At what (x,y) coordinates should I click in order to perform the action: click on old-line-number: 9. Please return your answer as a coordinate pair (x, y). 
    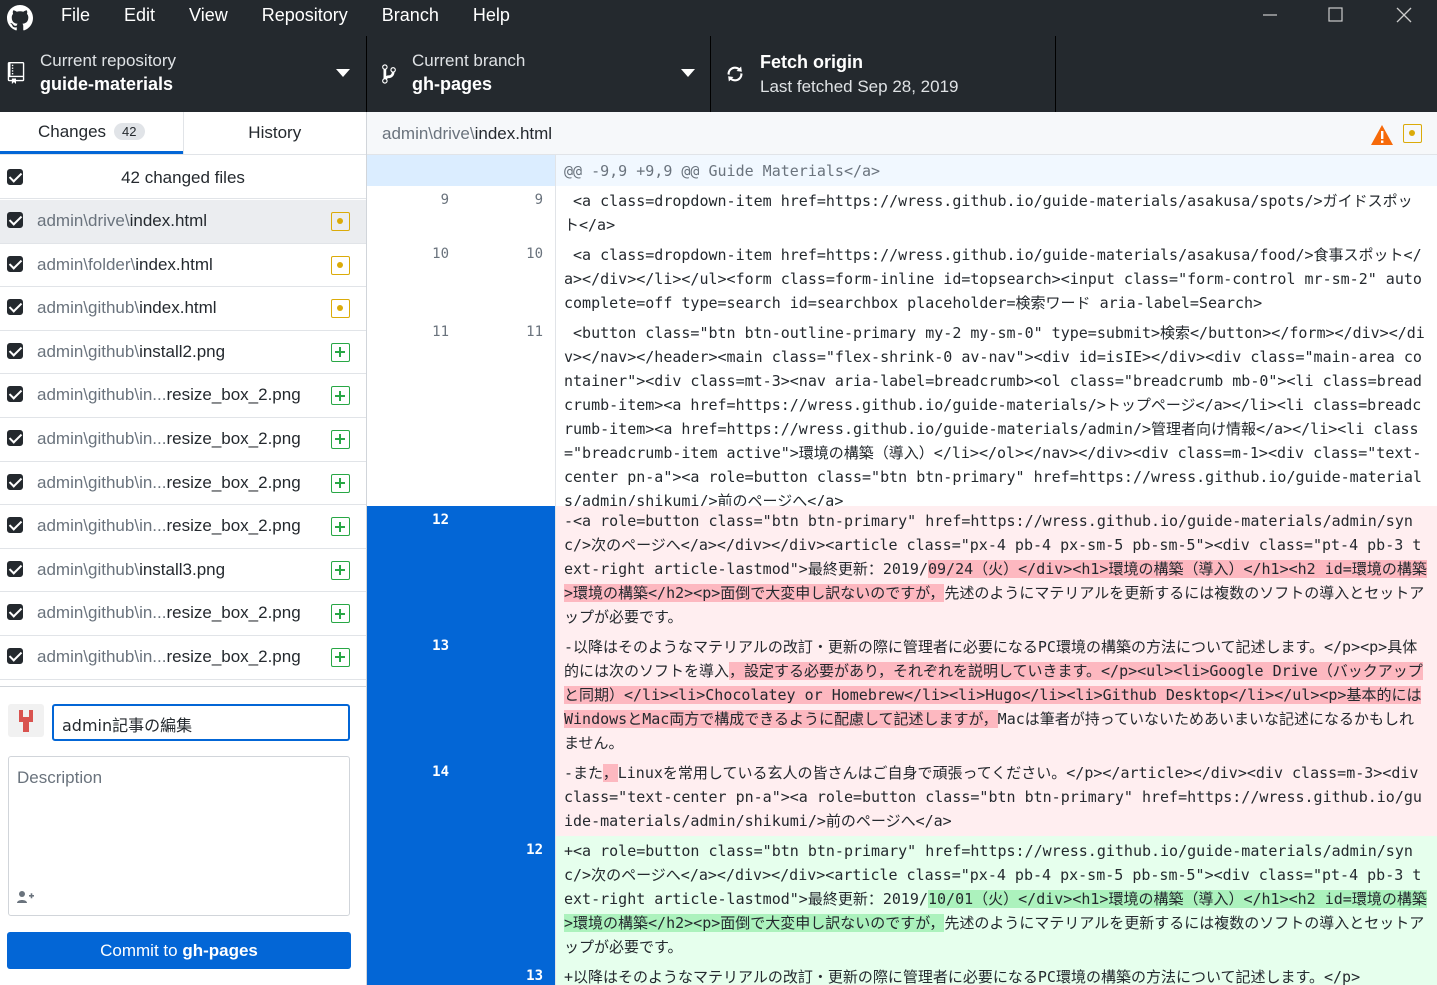
    Looking at the image, I should click on (414, 213).